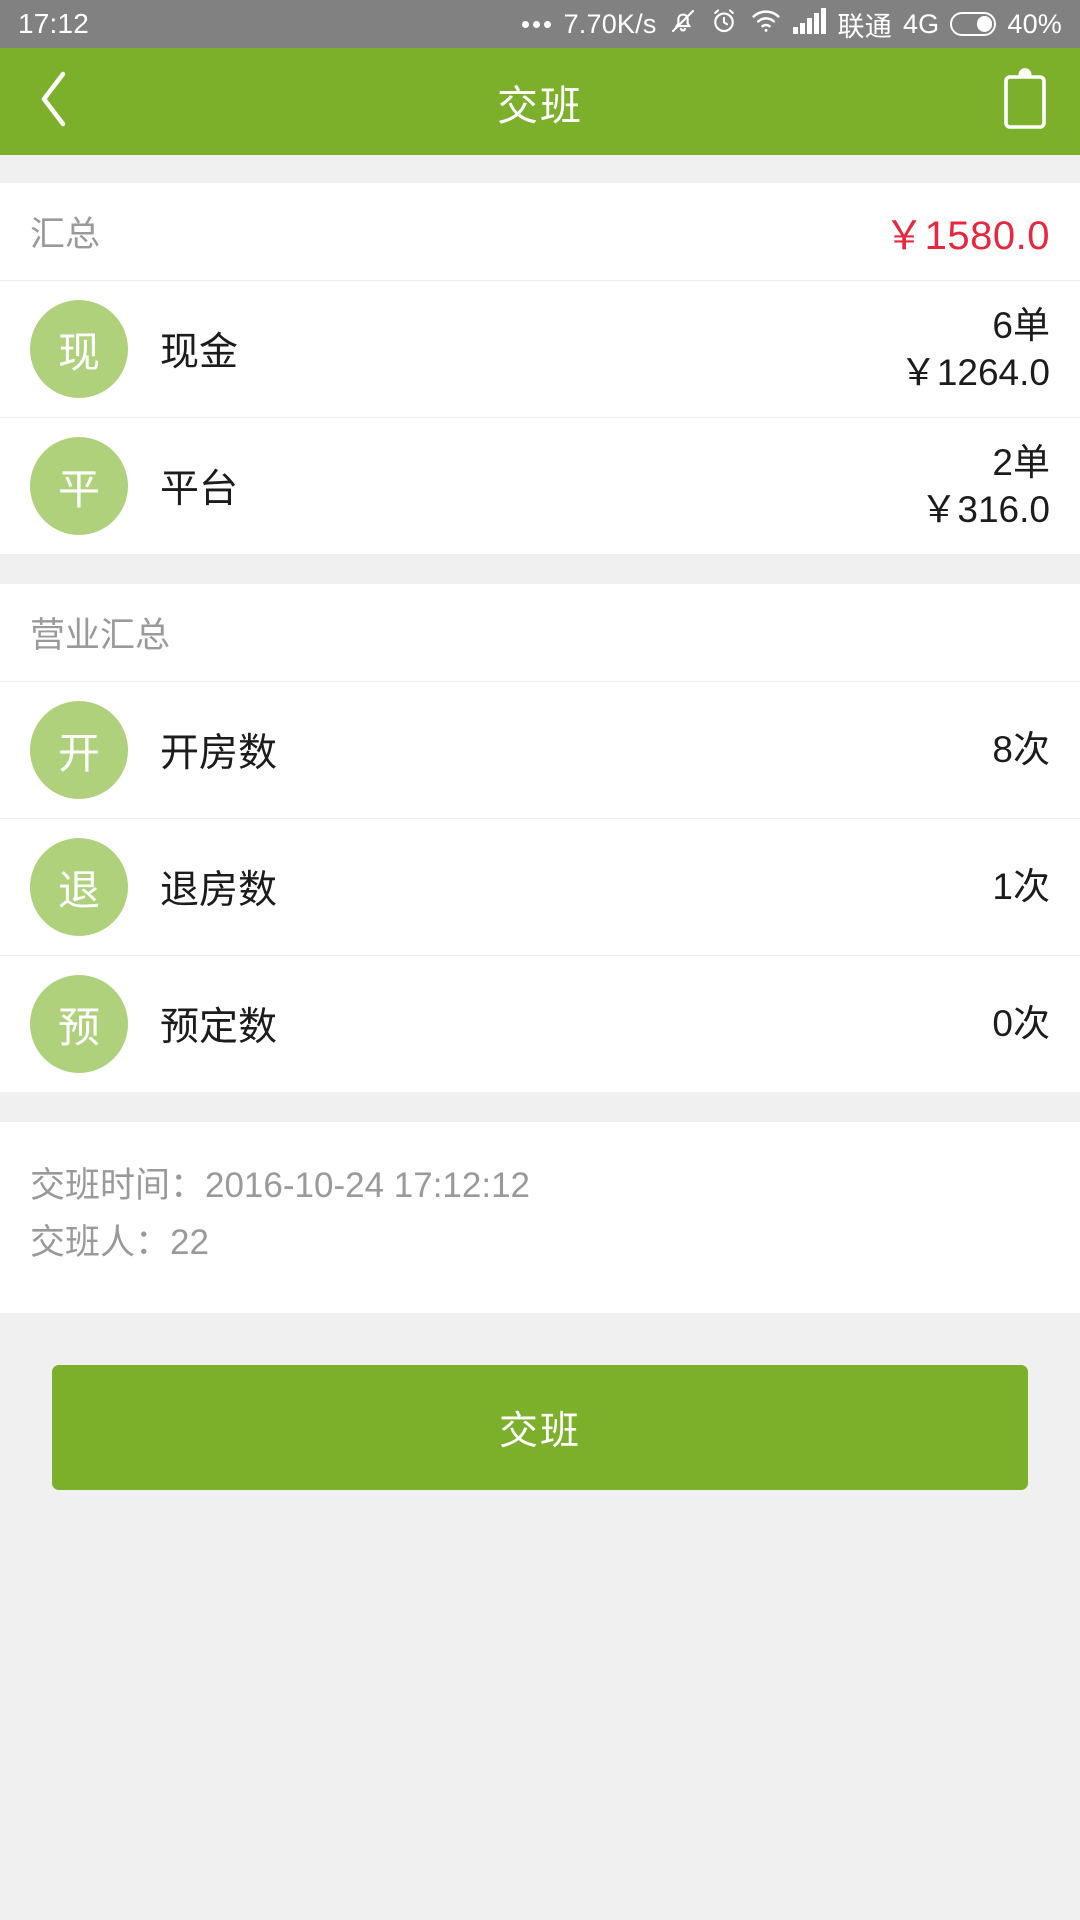 The height and width of the screenshot is (1920, 1080). I want to click on alarm-clock-icon, so click(724, 24).